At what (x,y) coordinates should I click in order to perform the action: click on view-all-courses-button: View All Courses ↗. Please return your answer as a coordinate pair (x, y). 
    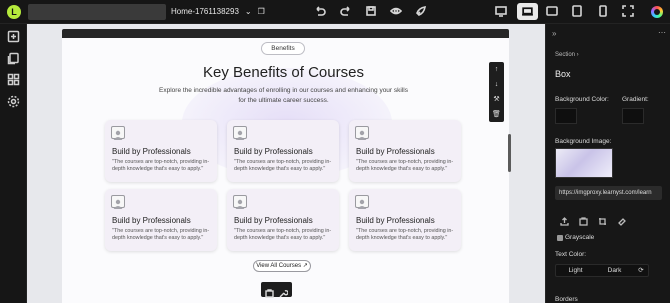
    Looking at the image, I should click on (282, 266).